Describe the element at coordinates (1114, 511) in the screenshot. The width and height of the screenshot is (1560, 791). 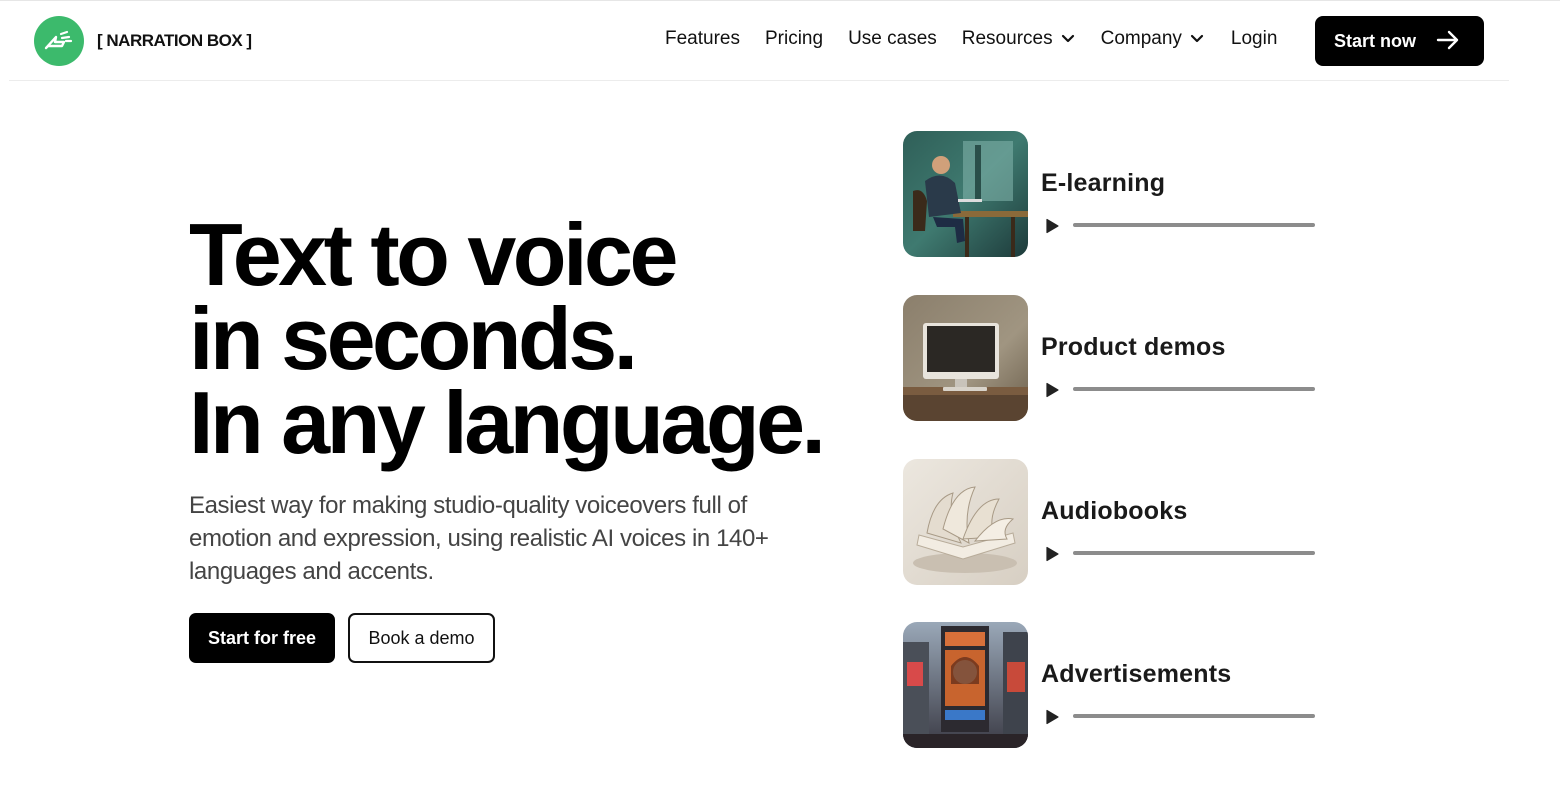
I see `use-case-label: Audiobooks` at that location.